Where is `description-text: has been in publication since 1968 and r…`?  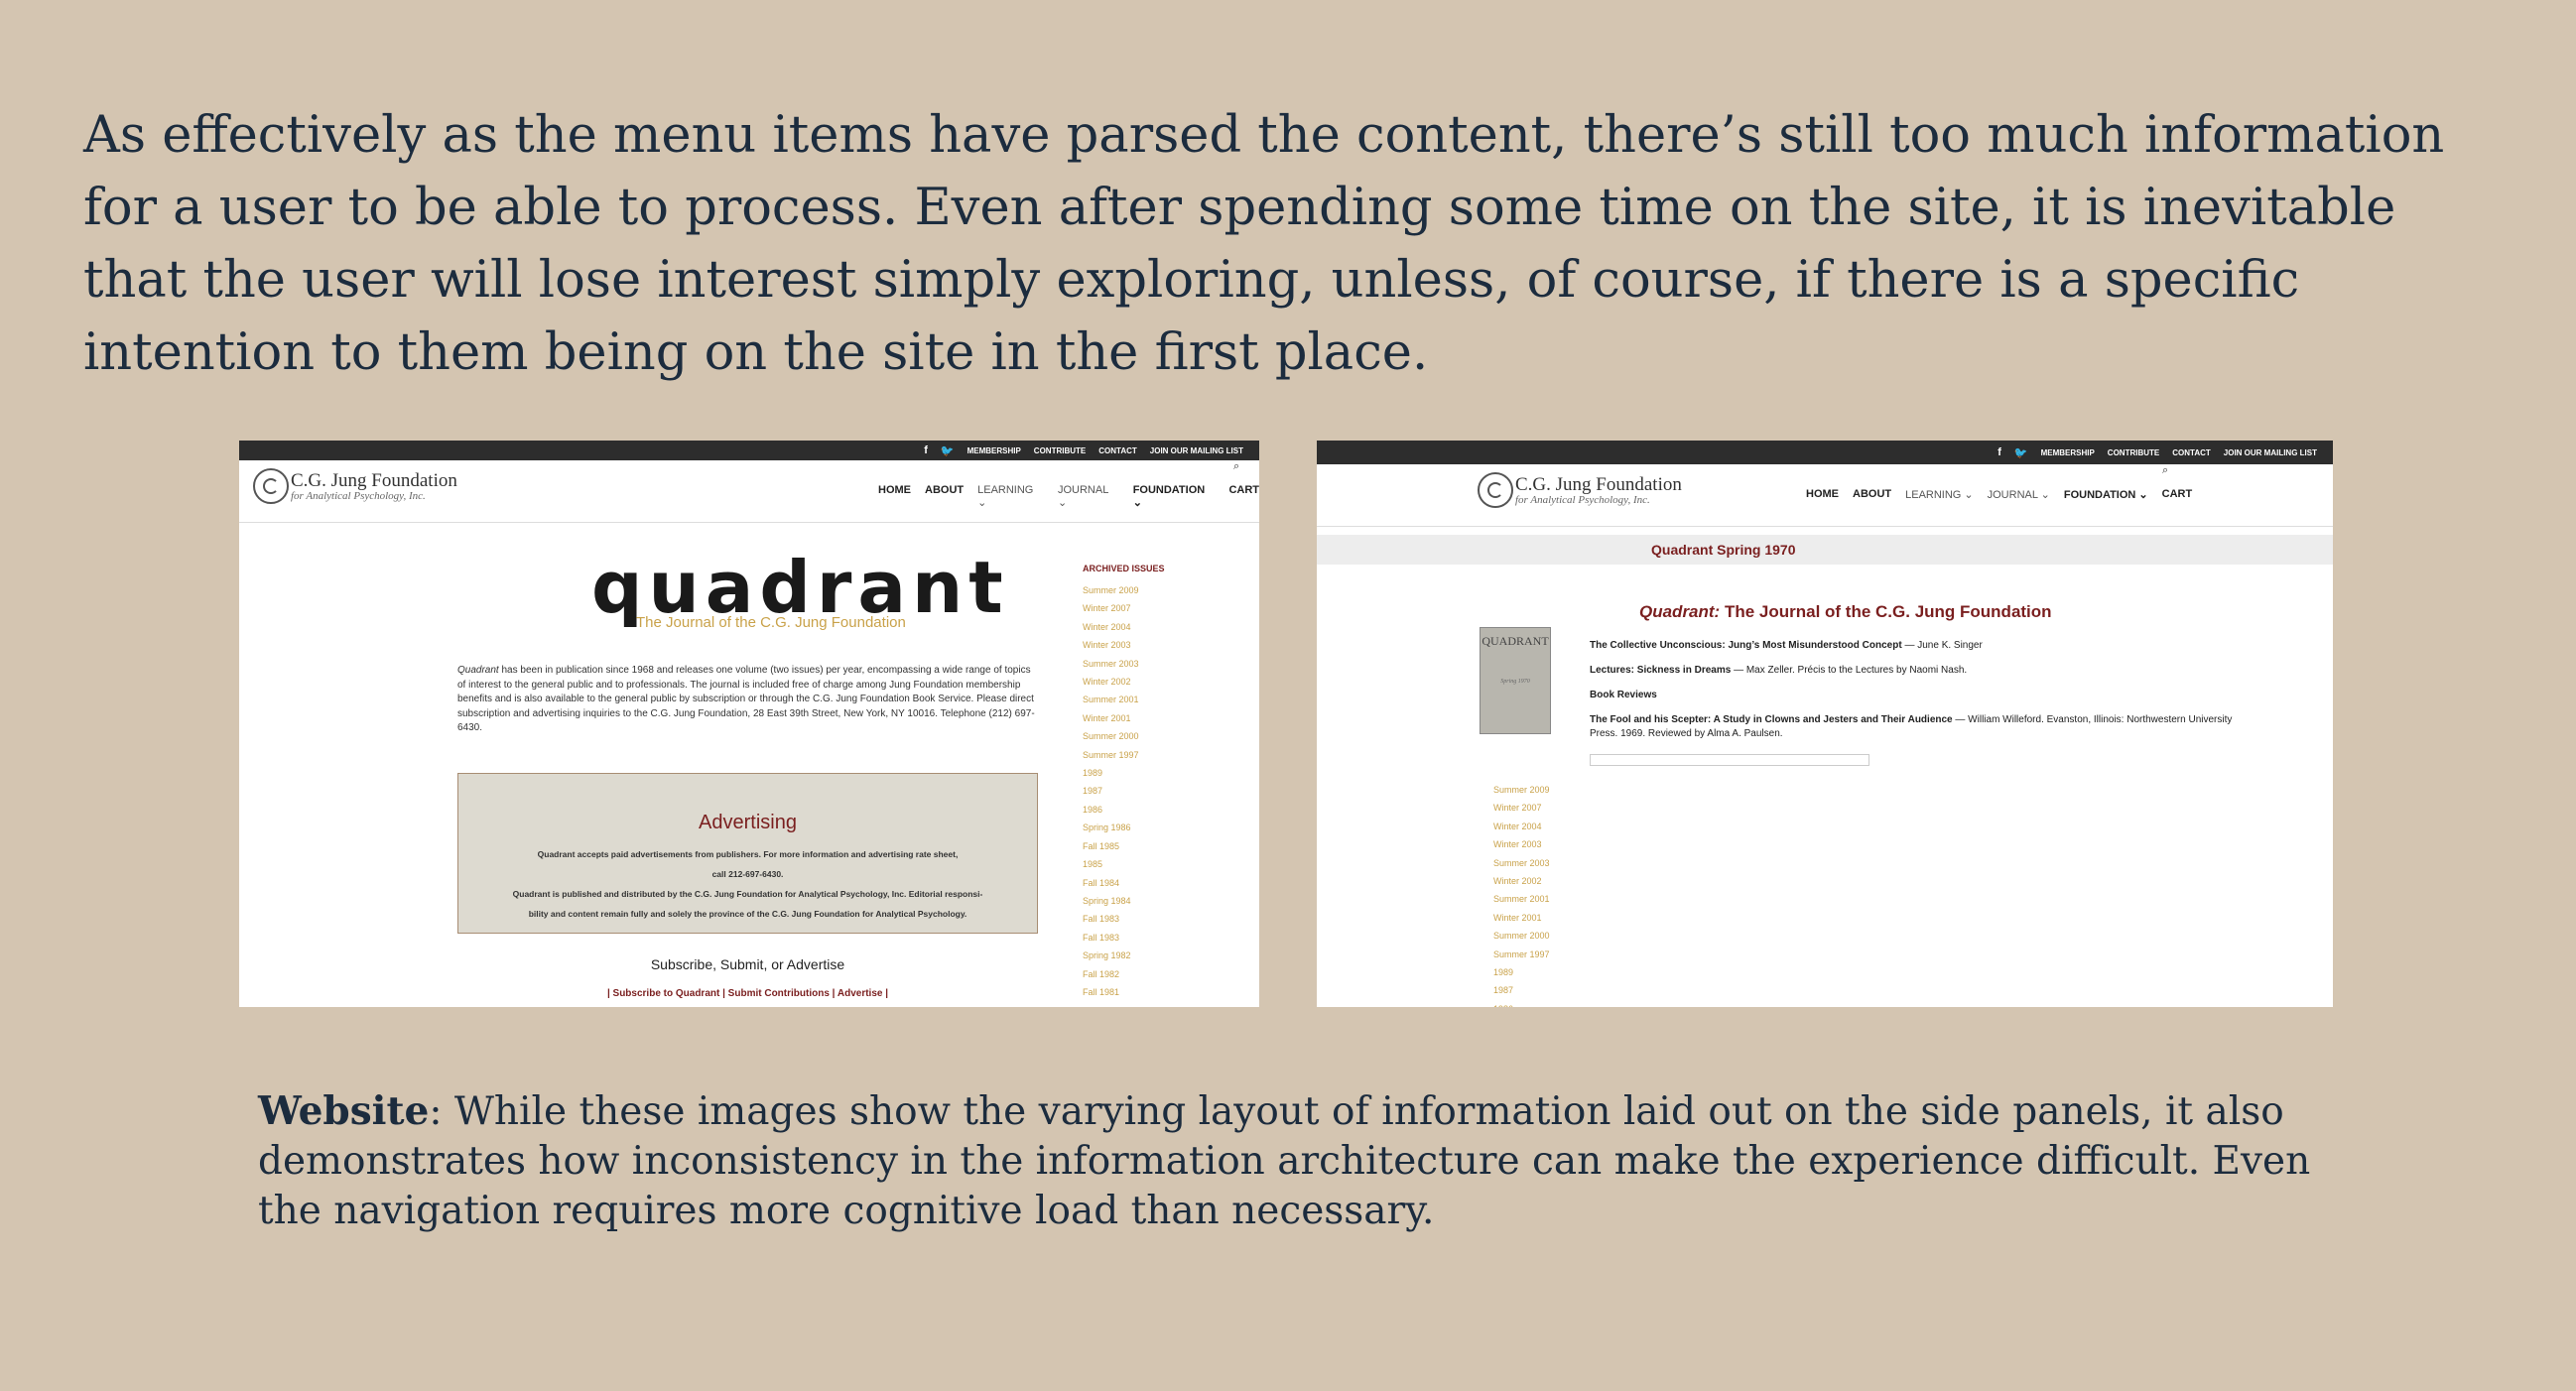 description-text: has been in publication since 1968 and r… is located at coordinates (746, 699).